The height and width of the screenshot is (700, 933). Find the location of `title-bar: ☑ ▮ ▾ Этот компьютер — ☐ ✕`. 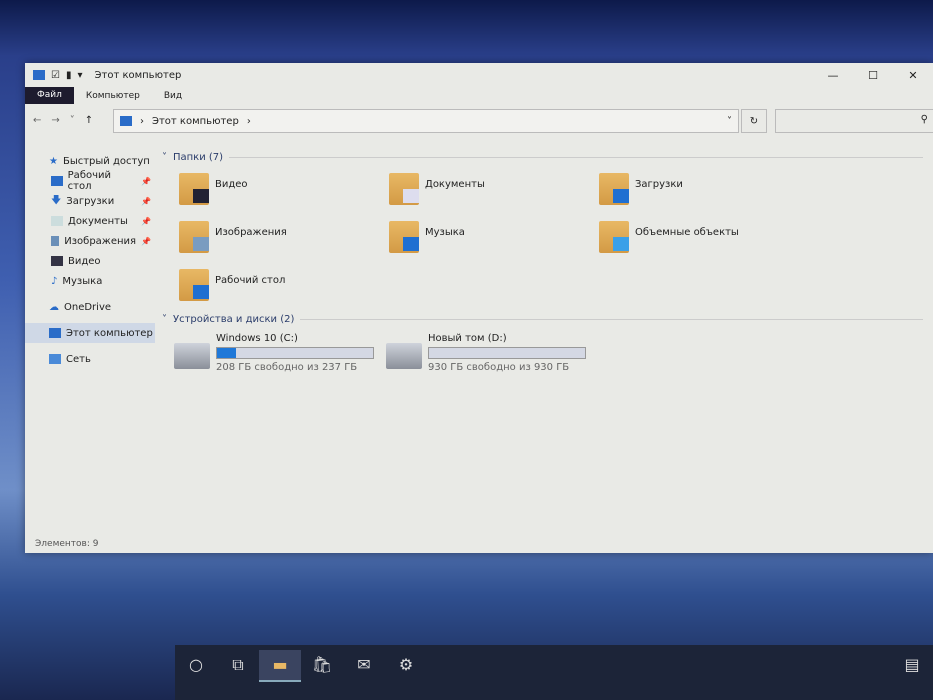

title-bar: ☑ ▮ ▾ Этот компьютер — ☐ ✕ is located at coordinates (479, 75).